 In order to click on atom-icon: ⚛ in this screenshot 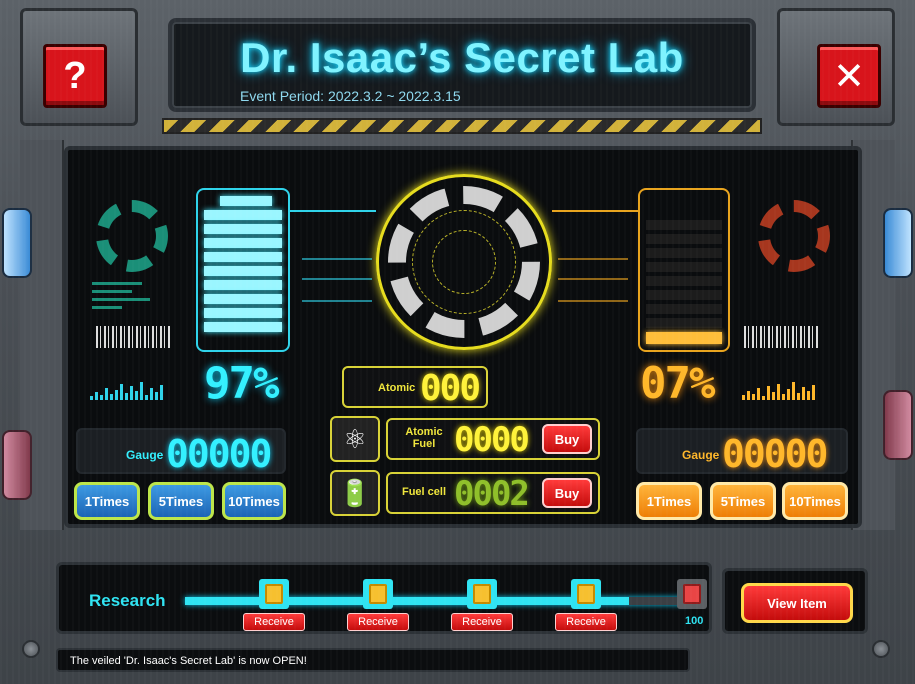, I will do `click(355, 439)`.